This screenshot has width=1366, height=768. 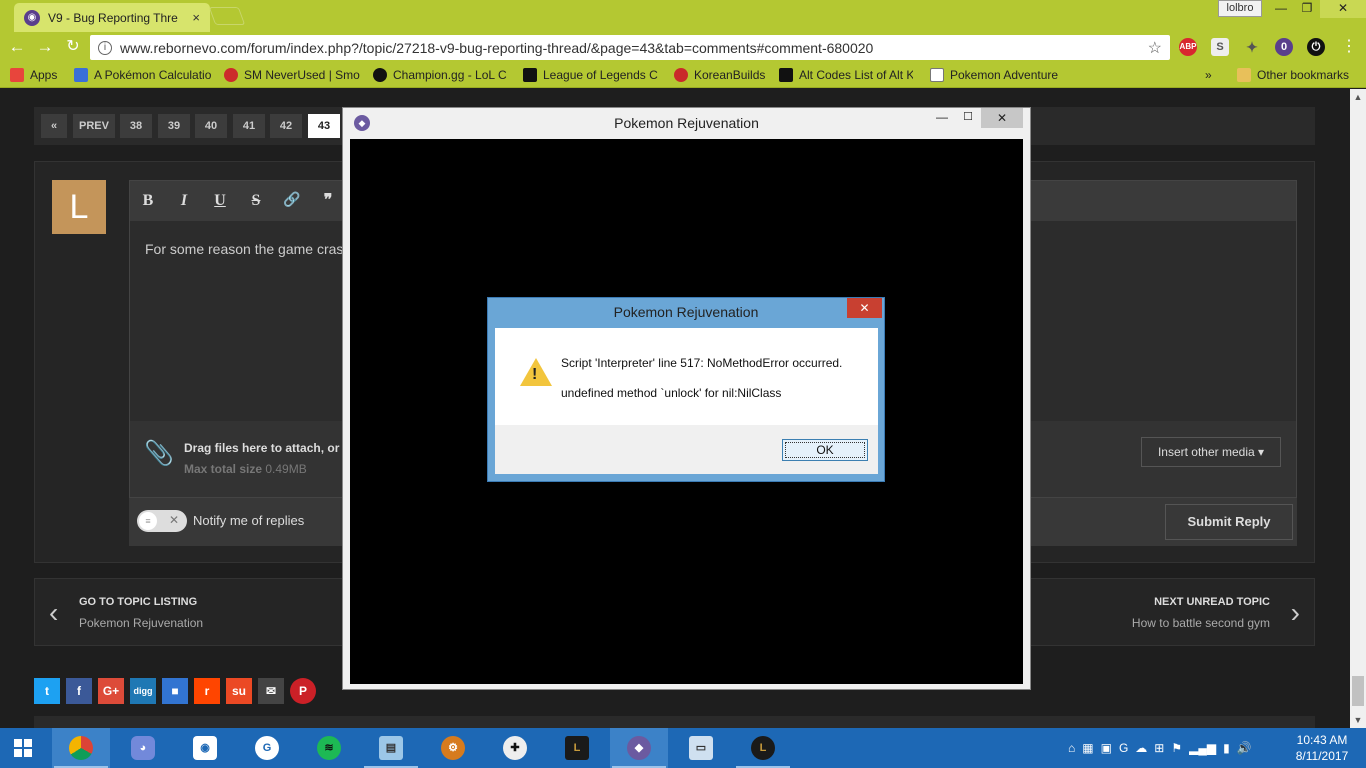 I want to click on submit-reply-button: Submit Reply, so click(x=1229, y=522).